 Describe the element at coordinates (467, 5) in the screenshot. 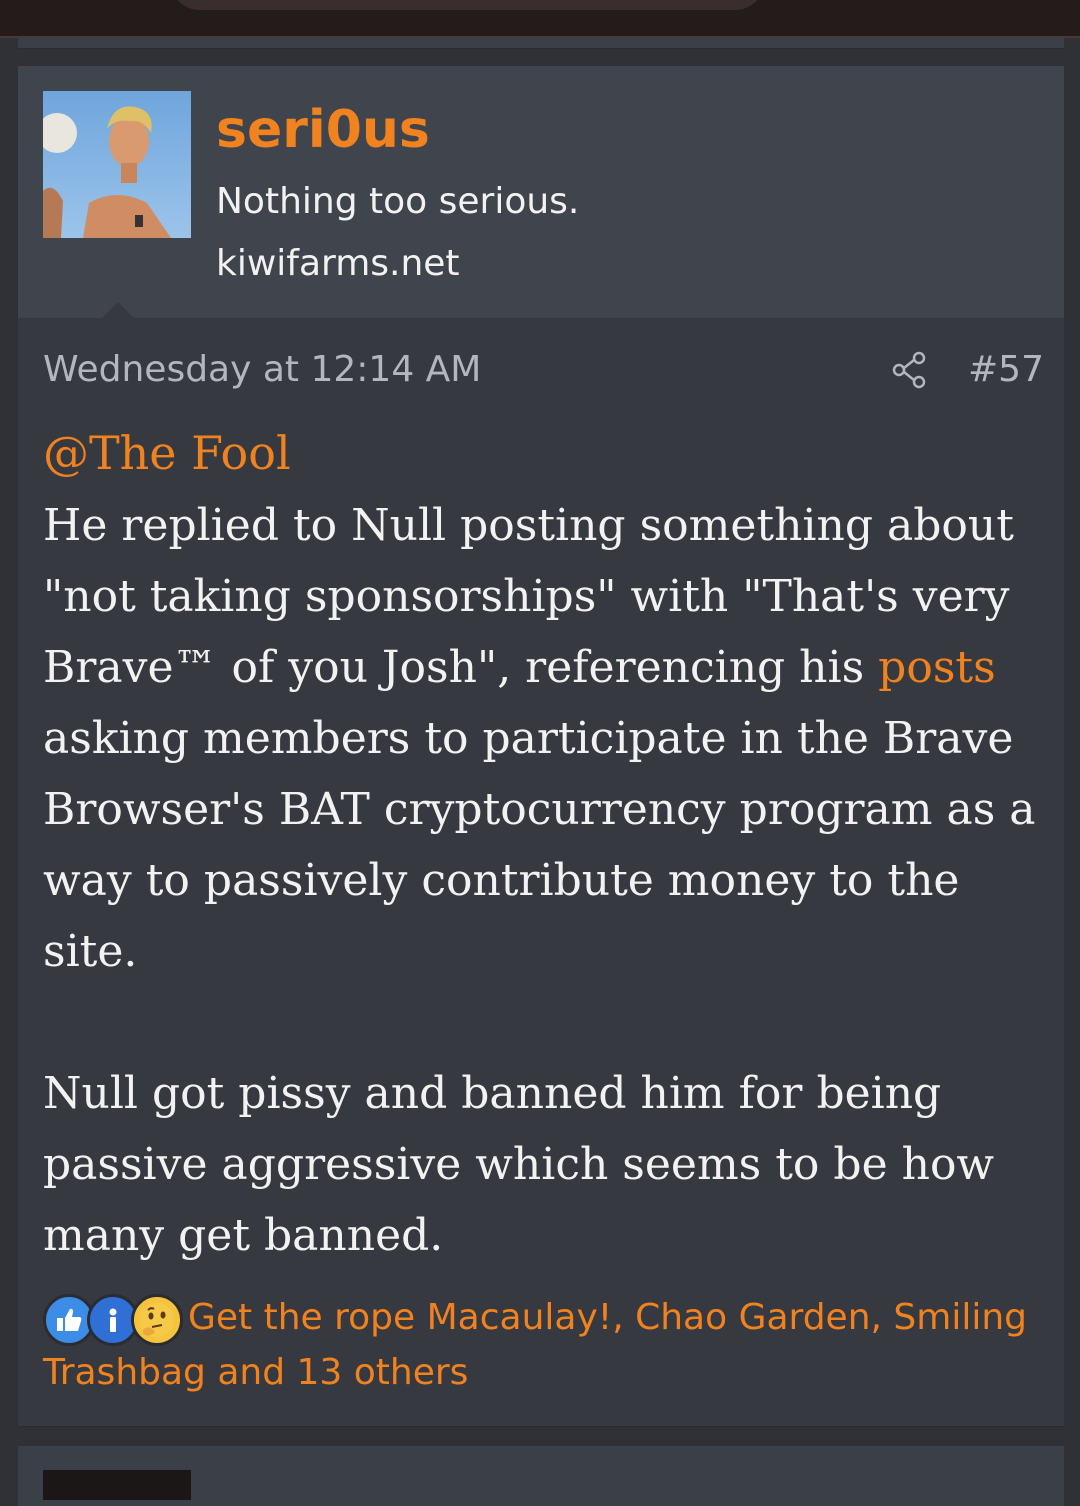

I see `top-bar-pill` at that location.